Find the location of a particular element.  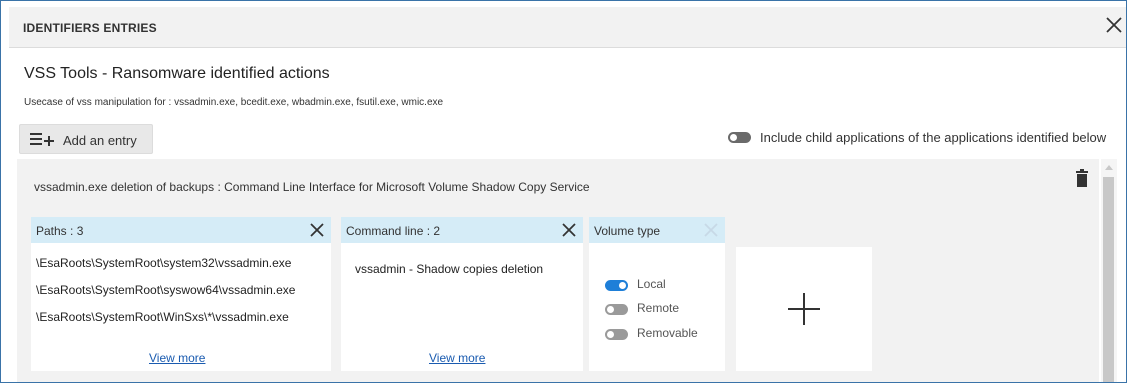

volume-option-label: Removable is located at coordinates (667, 333).